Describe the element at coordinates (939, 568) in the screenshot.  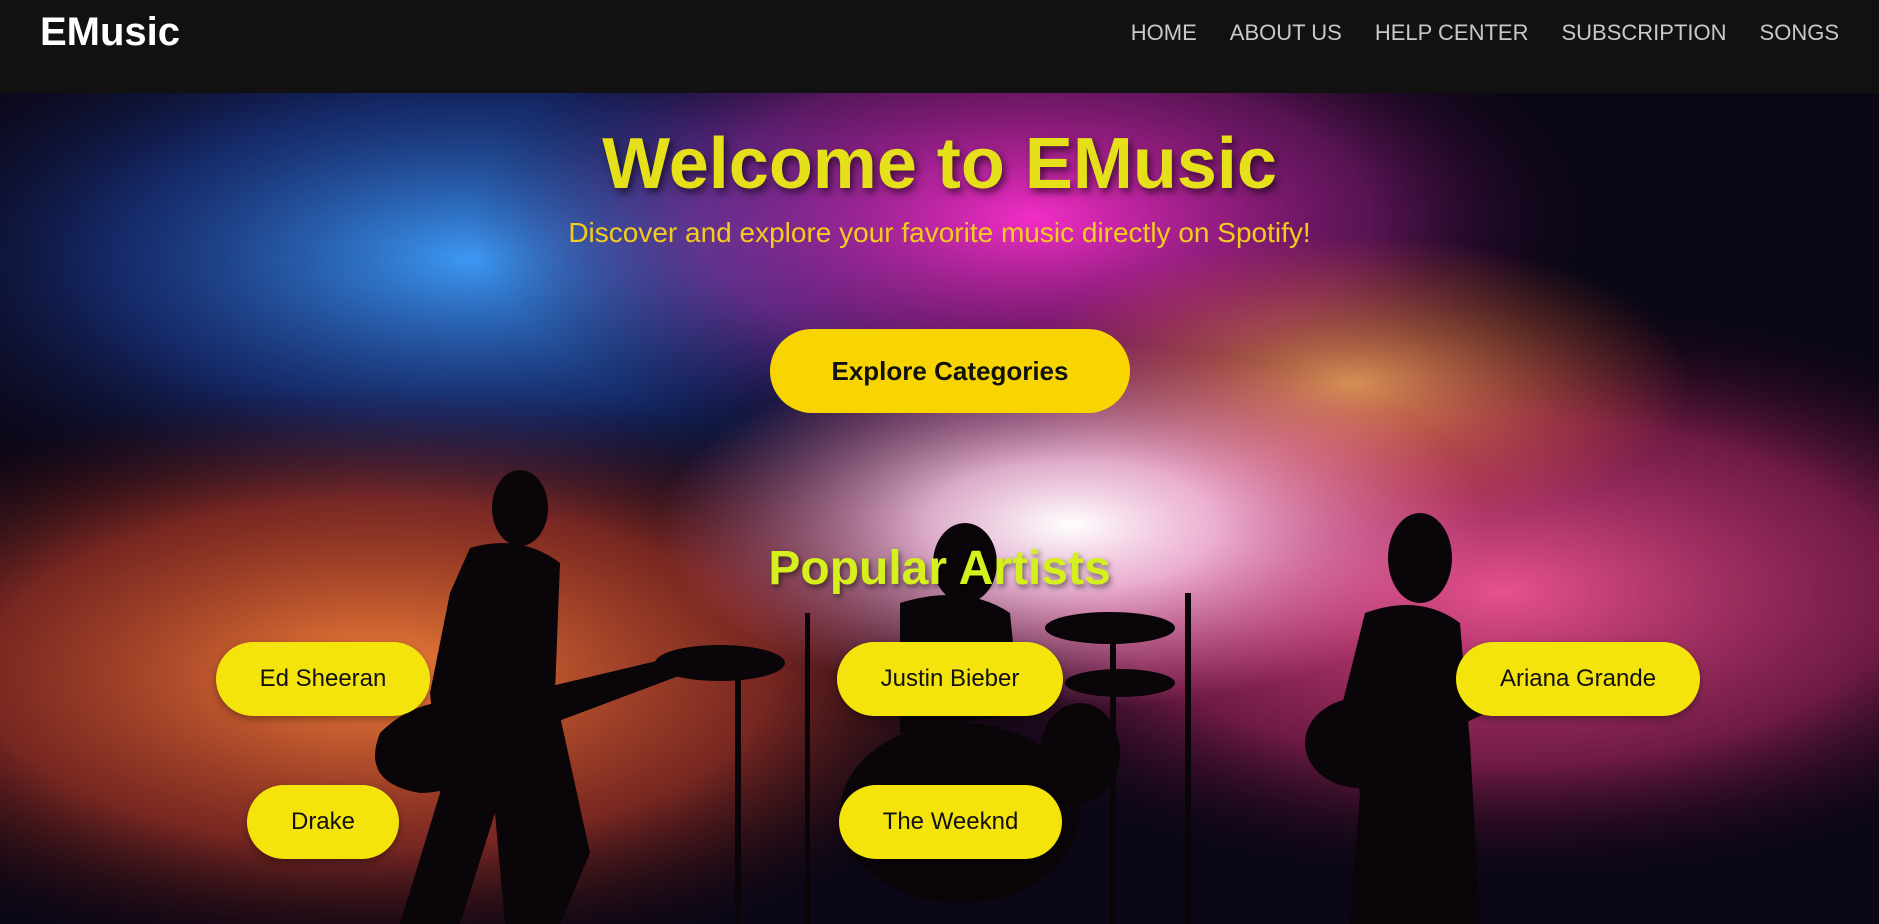
I see `popular-artists-heading: Popular Artists` at that location.